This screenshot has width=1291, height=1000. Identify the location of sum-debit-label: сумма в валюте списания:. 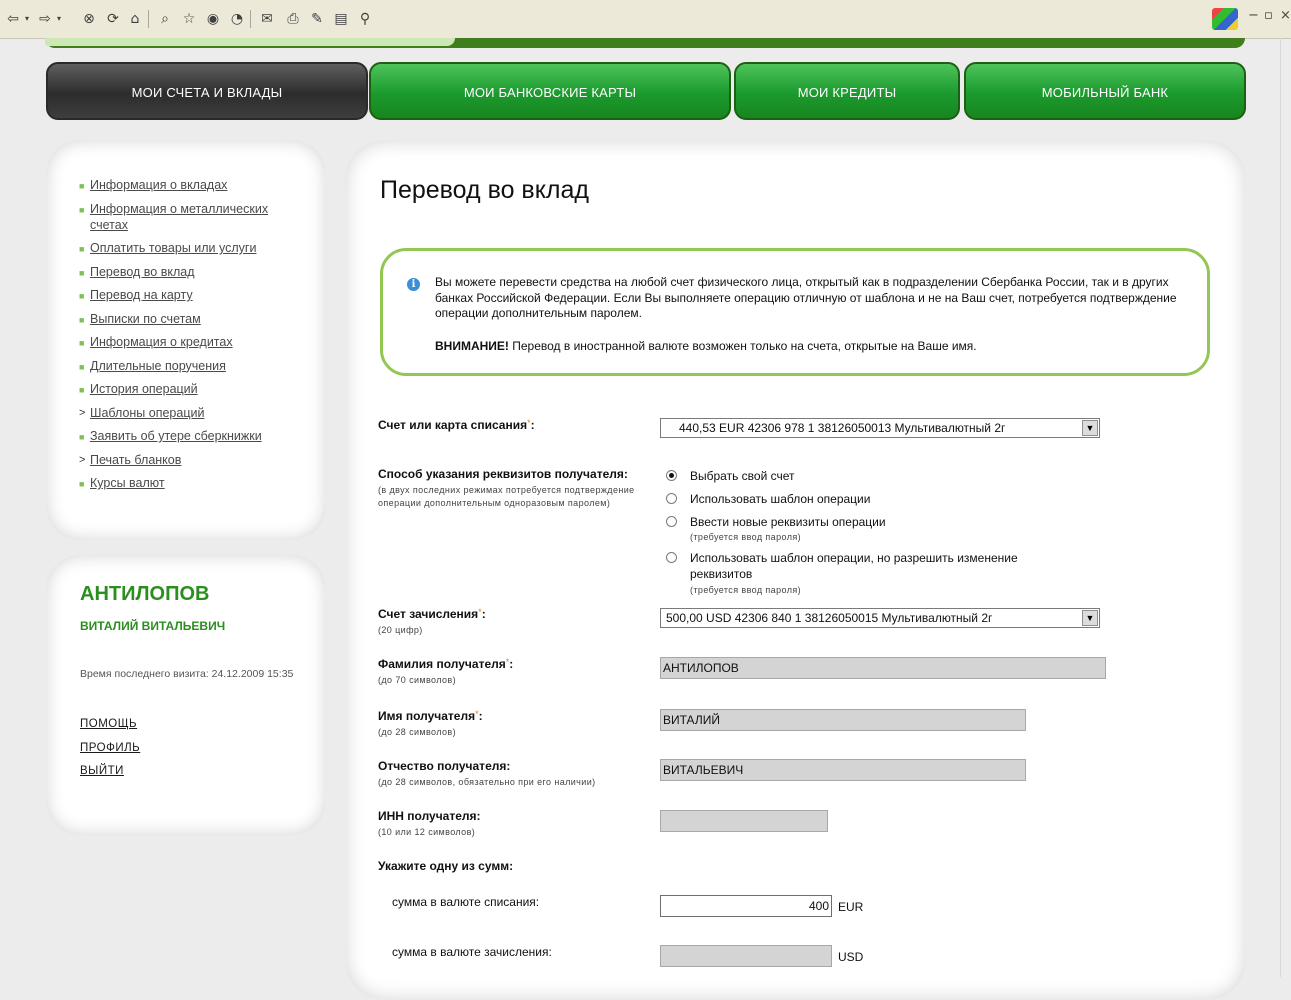
(466, 902).